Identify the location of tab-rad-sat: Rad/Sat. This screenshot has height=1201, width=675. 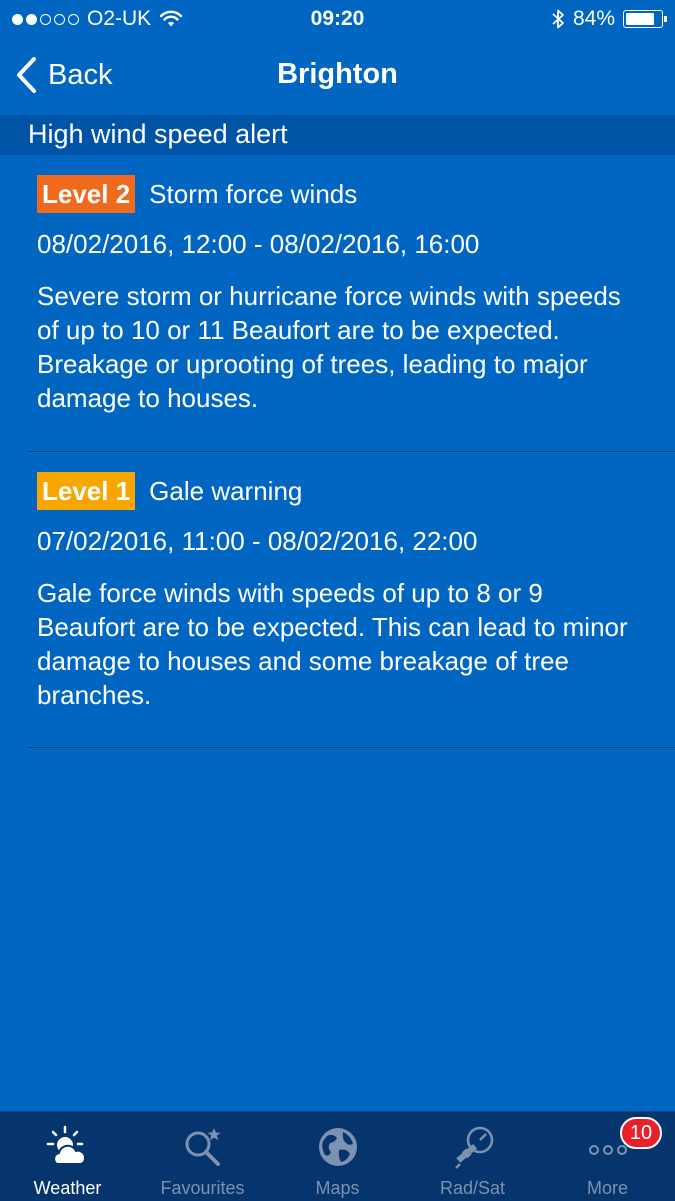
(472, 1156).